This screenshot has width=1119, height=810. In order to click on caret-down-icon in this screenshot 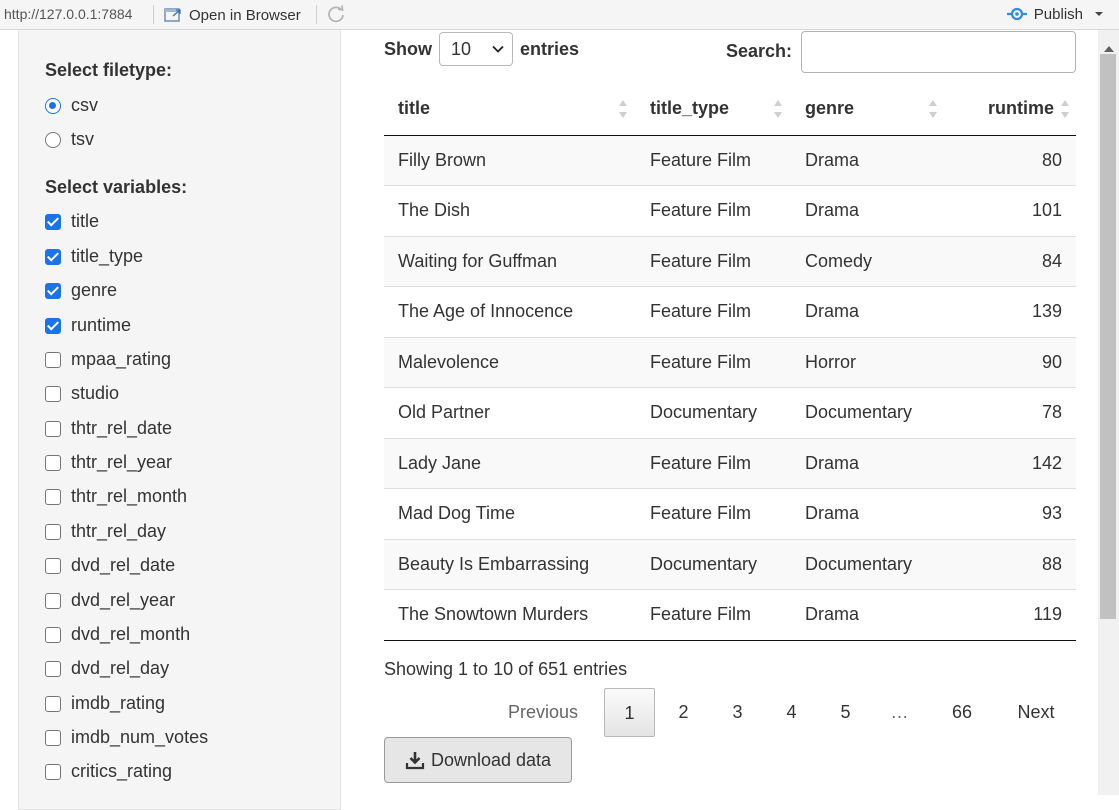, I will do `click(1099, 14)`.